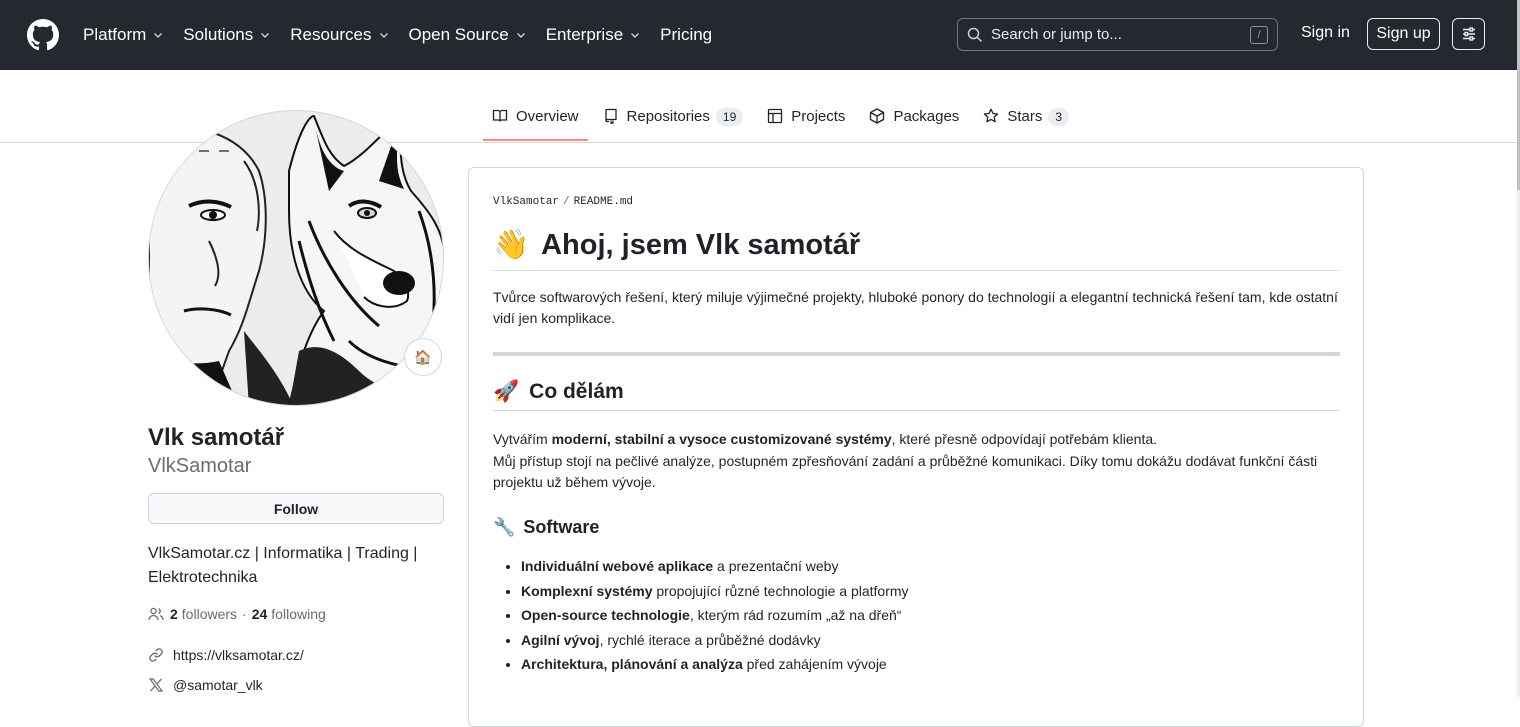 This screenshot has height=727, width=1520. I want to click on list-item-text: , kterým rád rozumím „až na dřeň“, so click(795, 615).